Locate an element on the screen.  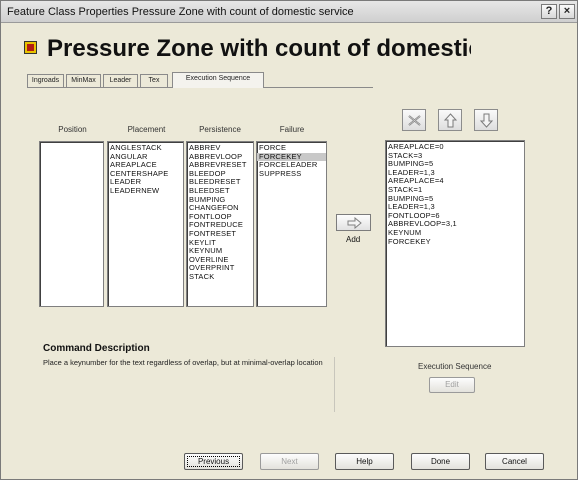
list-item: FORCEKEY is located at coordinates (455, 242).